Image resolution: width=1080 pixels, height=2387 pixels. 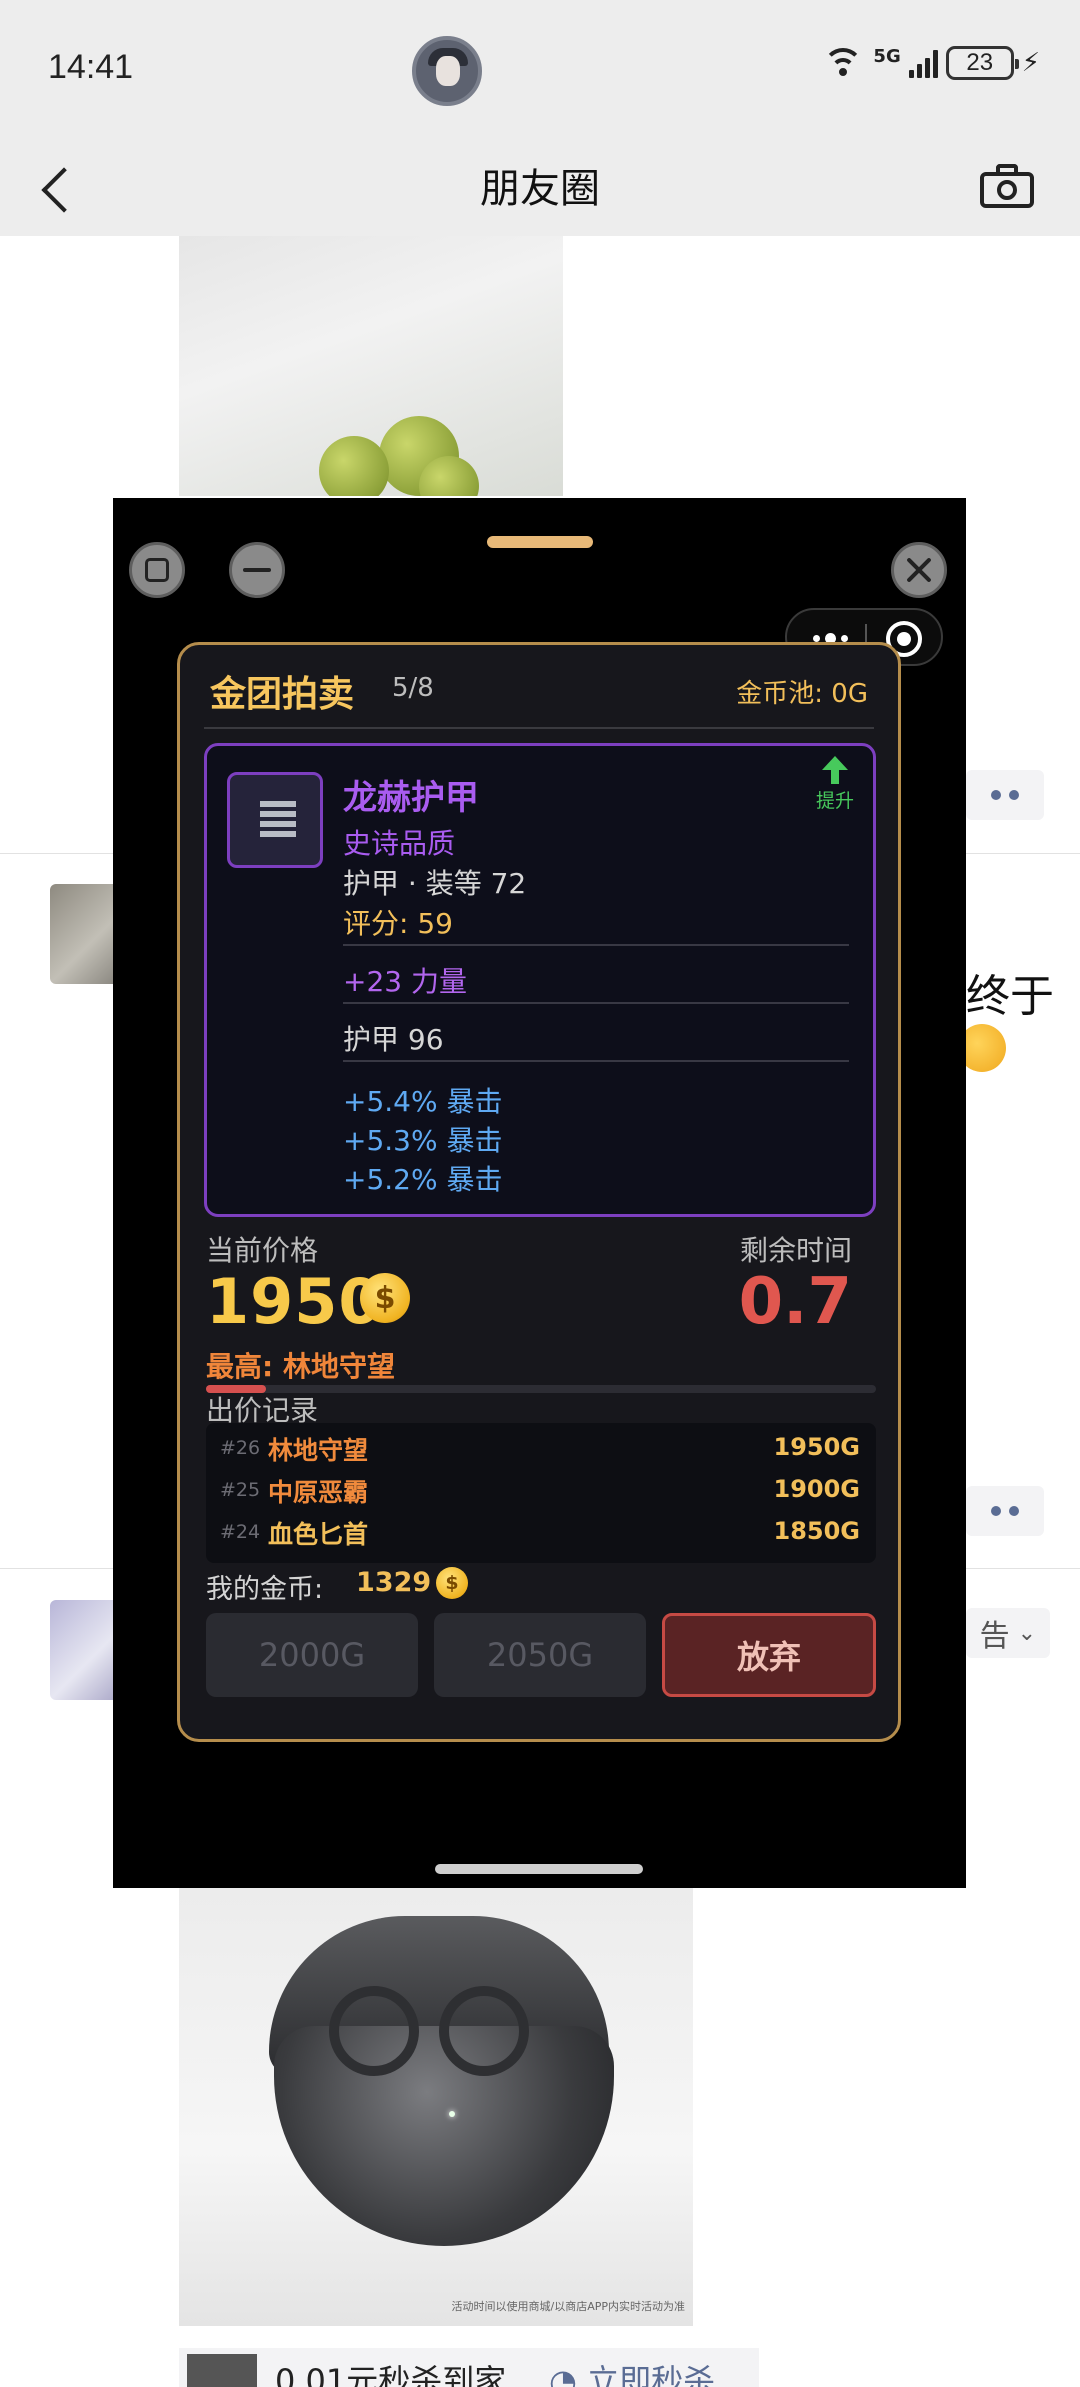 I want to click on chevron-down-icon: ⌄, so click(x=1026, y=1633).